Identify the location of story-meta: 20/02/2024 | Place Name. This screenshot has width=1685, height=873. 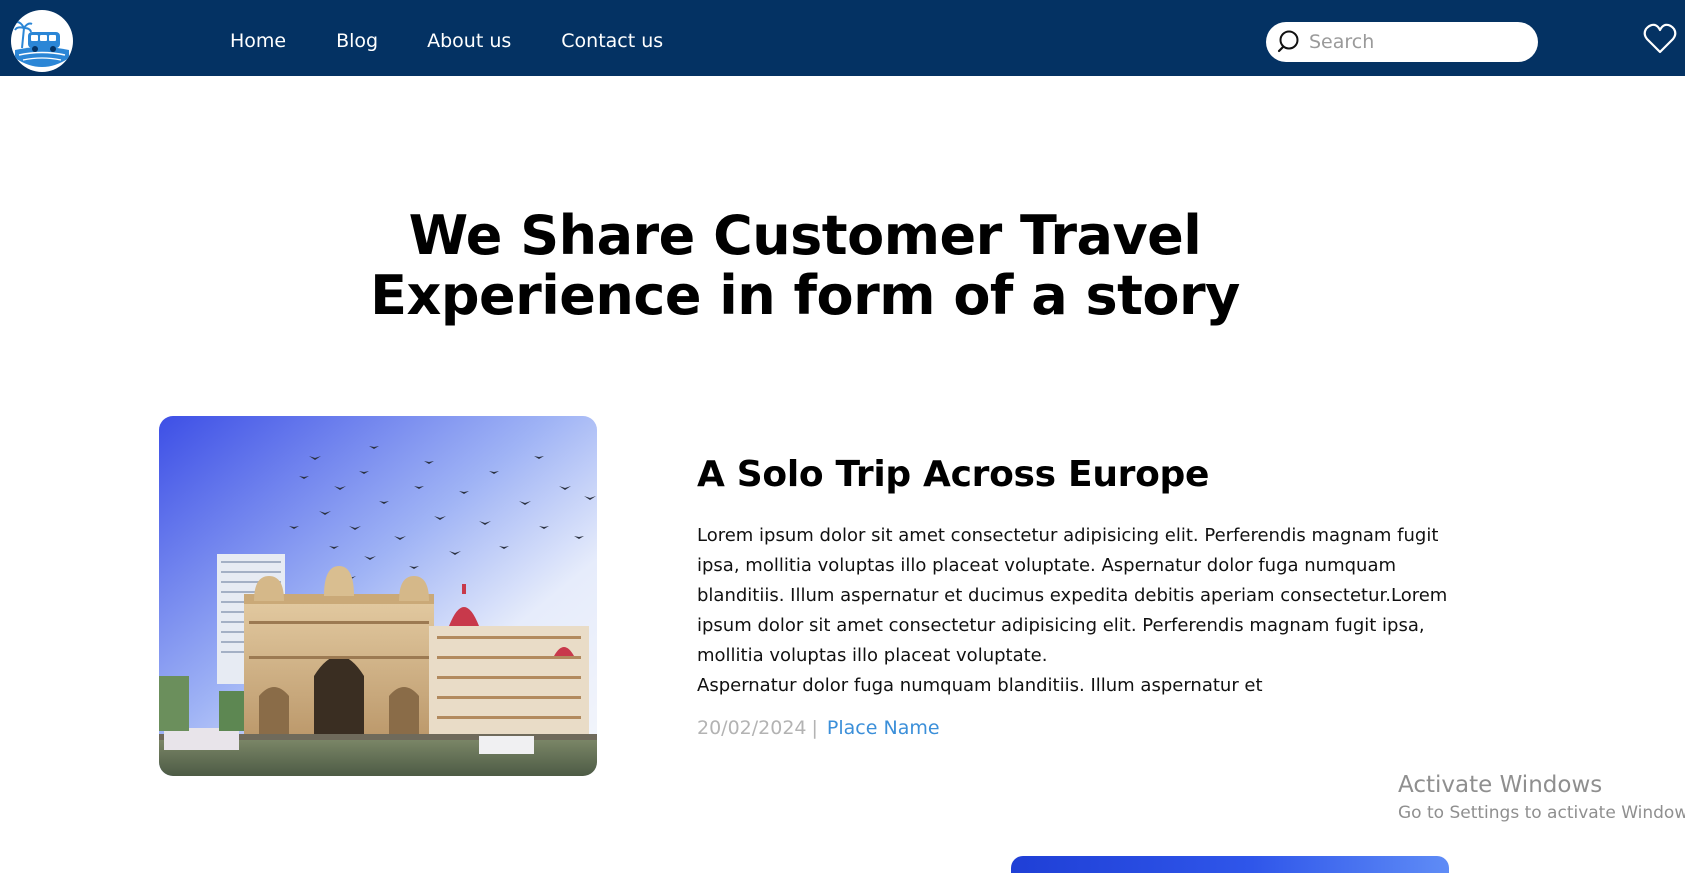
(818, 728).